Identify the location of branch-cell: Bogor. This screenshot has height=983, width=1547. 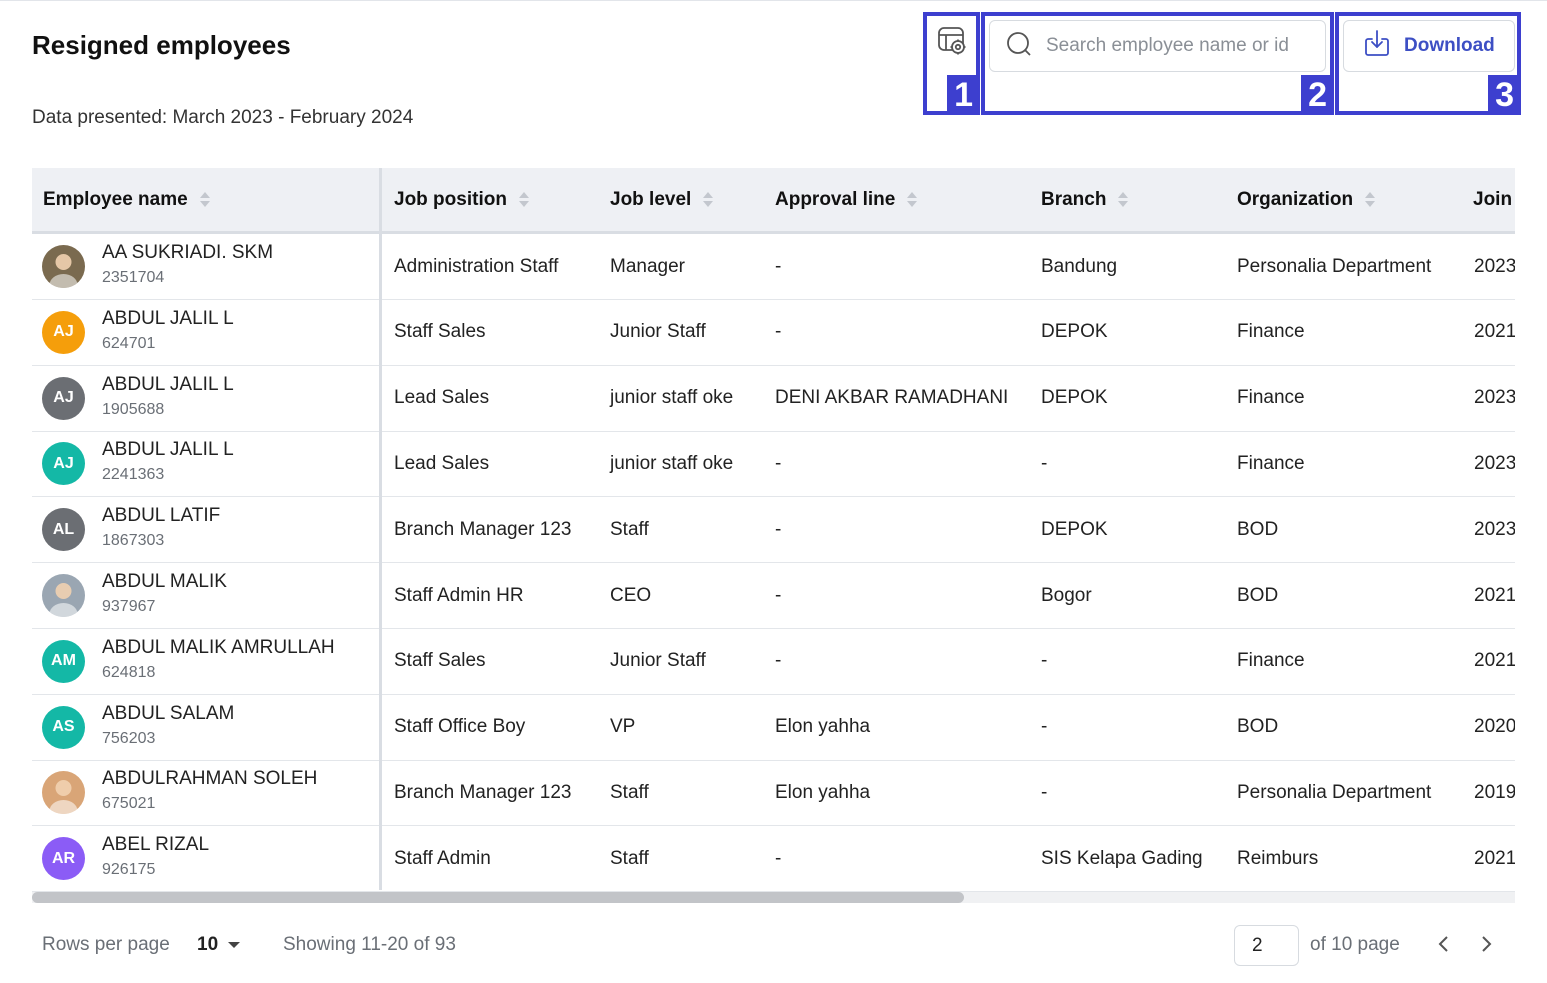
(1066, 595).